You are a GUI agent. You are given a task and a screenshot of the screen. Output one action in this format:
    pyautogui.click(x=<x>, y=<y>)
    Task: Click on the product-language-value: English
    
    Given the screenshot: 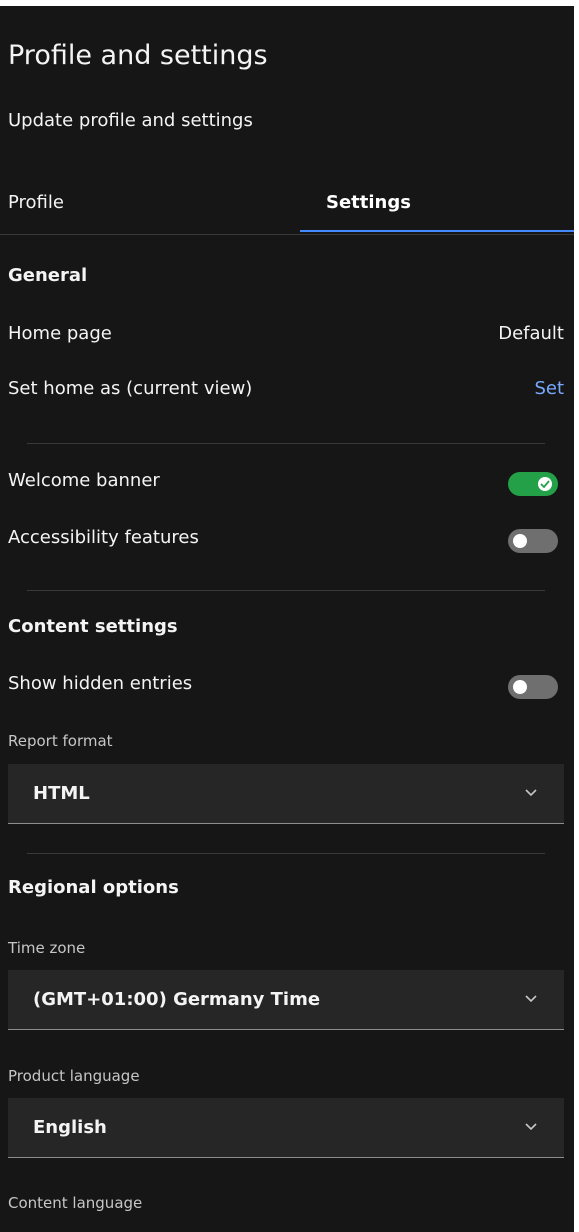 What is the action you would take?
    pyautogui.click(x=70, y=1127)
    